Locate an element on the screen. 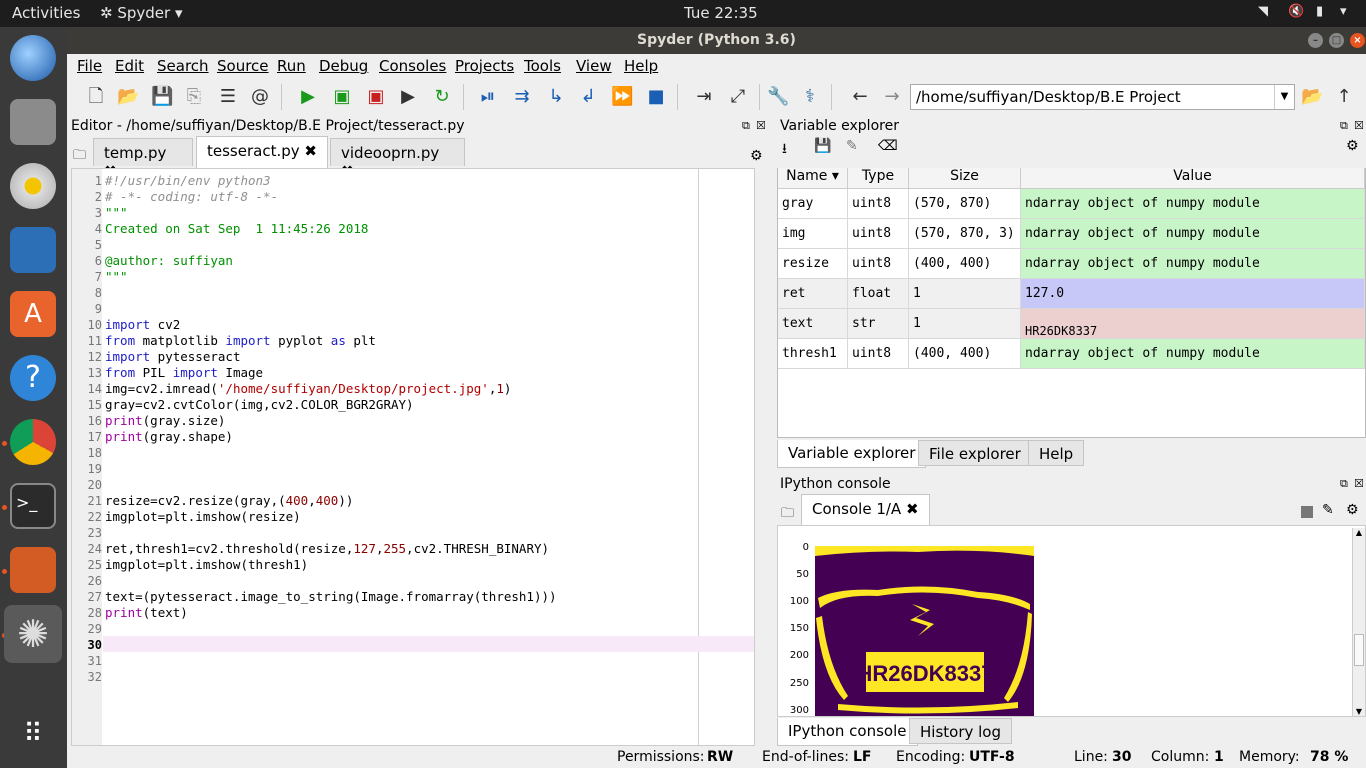  symbol-at-icon: @ is located at coordinates (260, 97).